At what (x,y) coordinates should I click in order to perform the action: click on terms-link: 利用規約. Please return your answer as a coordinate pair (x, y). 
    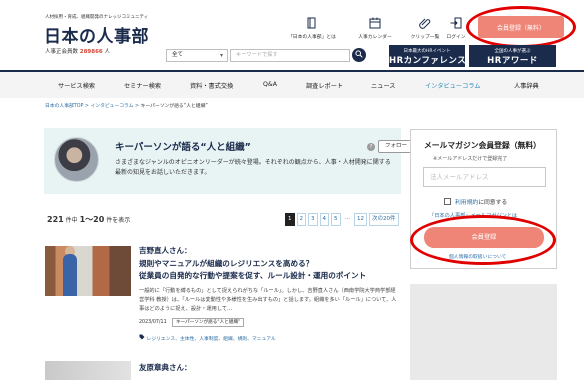
    Looking at the image, I should click on (466, 203).